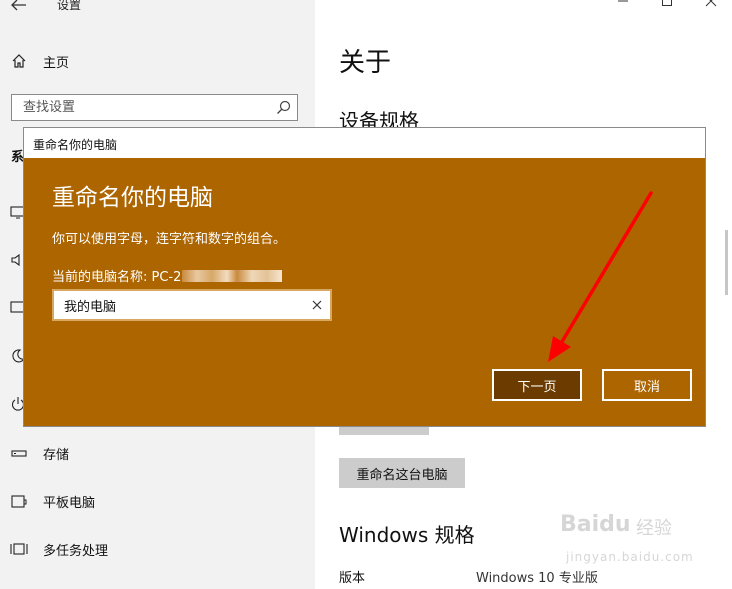 Image resolution: width=732 pixels, height=589 pixels. I want to click on back-arrow-icon, so click(19, 7).